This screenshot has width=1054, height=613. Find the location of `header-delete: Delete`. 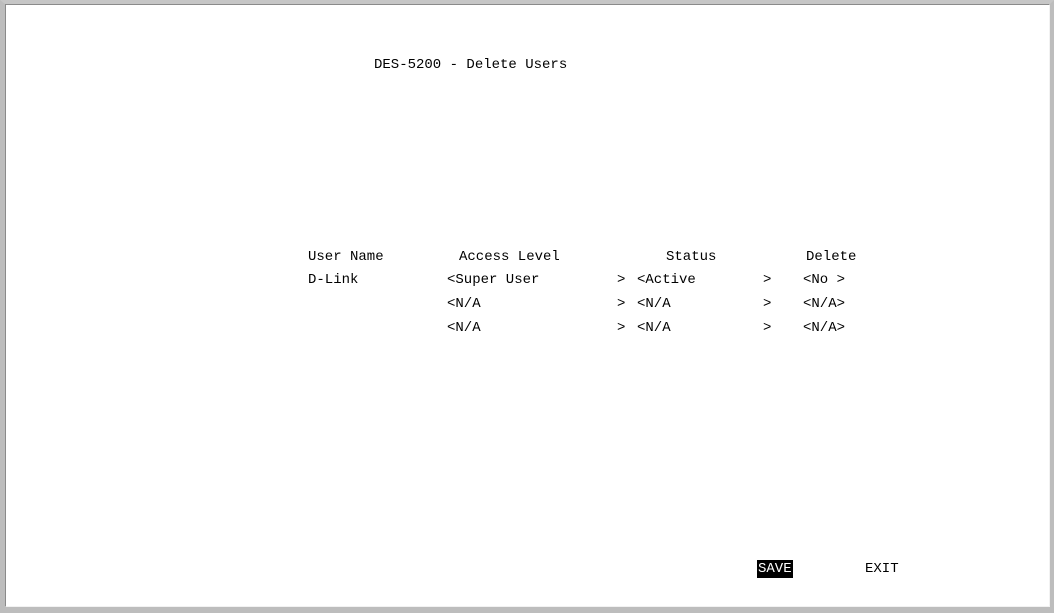

header-delete: Delete is located at coordinates (831, 257).